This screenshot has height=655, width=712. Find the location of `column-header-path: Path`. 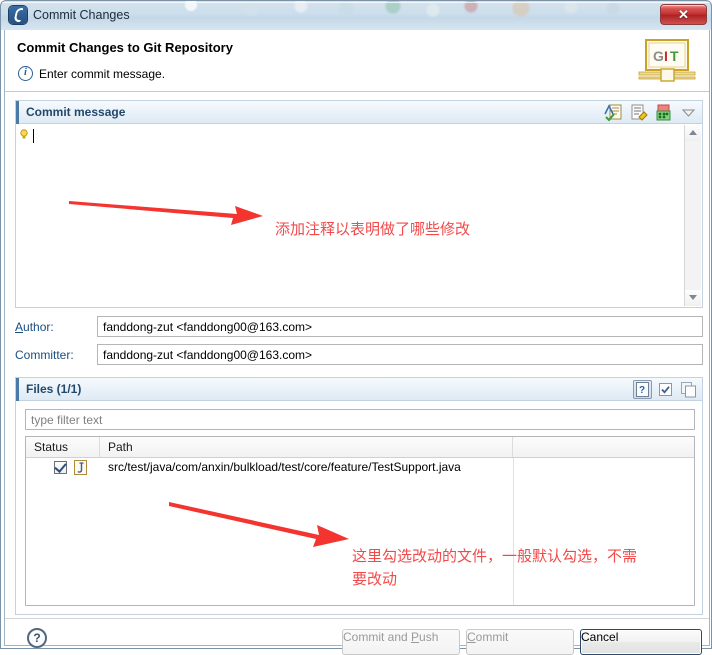

column-header-path: Path is located at coordinates (306, 447).